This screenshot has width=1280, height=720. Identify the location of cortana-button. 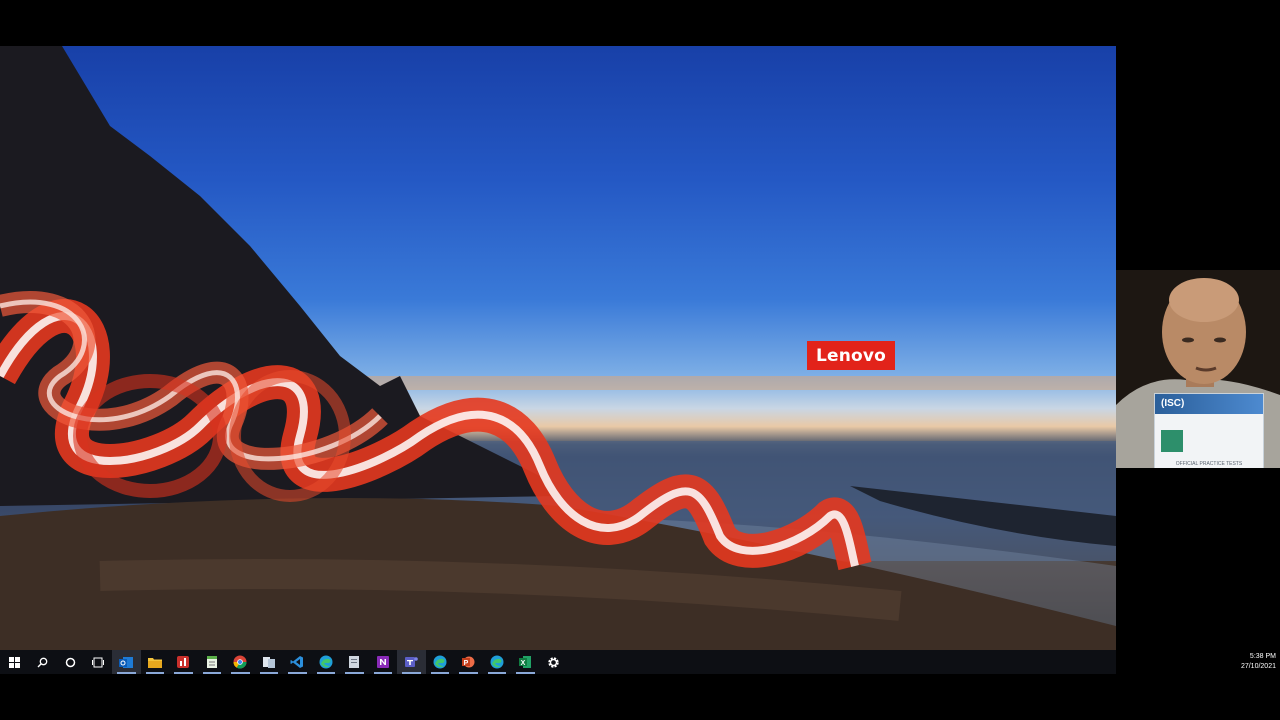
(70, 662).